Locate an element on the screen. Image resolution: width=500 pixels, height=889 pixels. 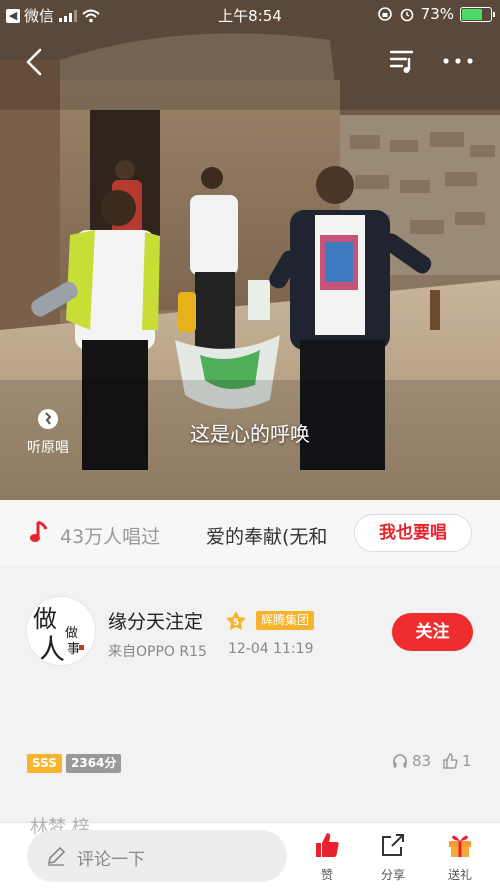
gift-button: 送礼 is located at coordinates (460, 857).